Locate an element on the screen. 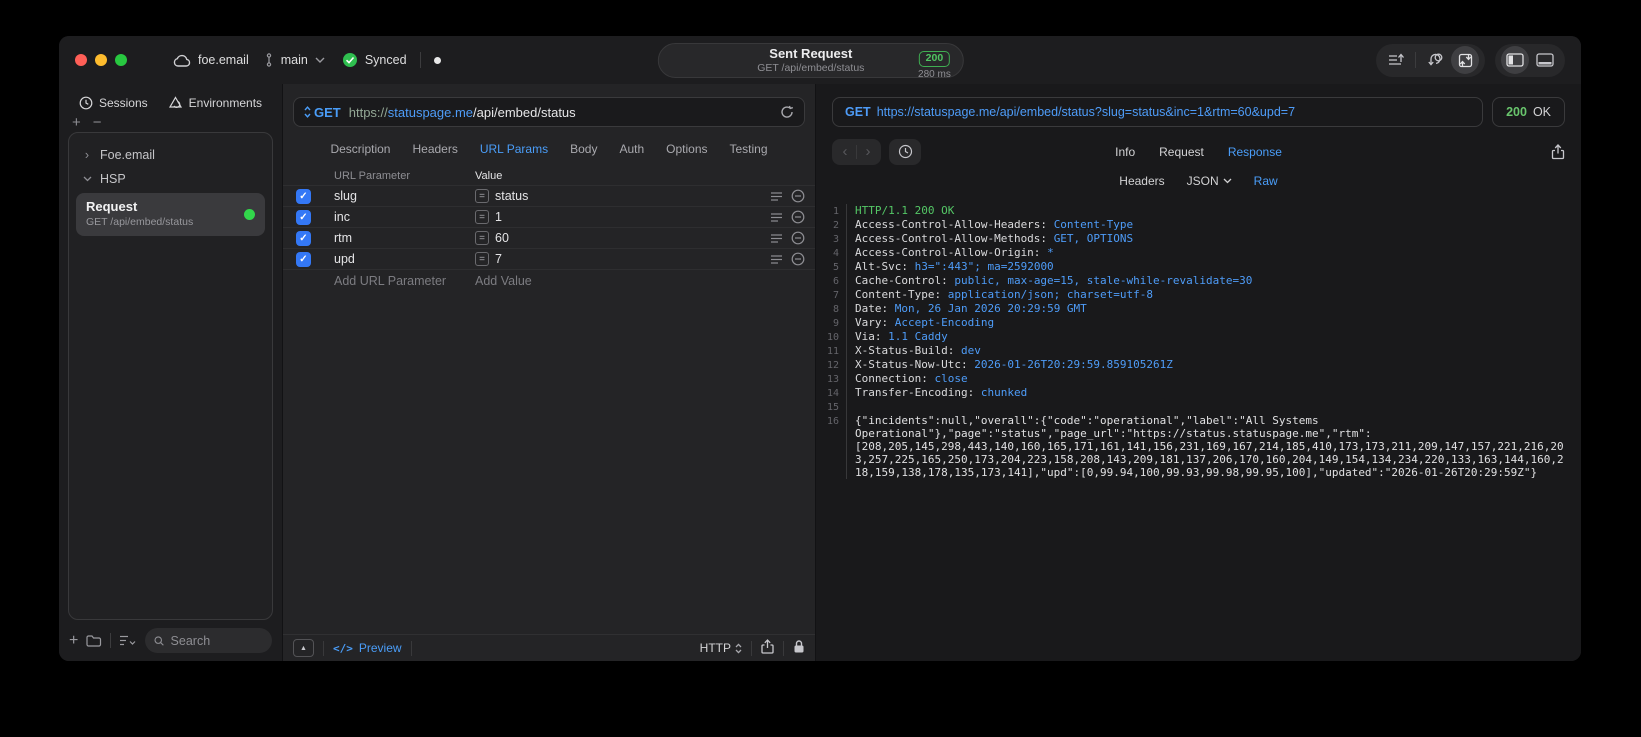 This screenshot has height=737, width=1641. url-host: statuspage.me is located at coordinates (430, 112).